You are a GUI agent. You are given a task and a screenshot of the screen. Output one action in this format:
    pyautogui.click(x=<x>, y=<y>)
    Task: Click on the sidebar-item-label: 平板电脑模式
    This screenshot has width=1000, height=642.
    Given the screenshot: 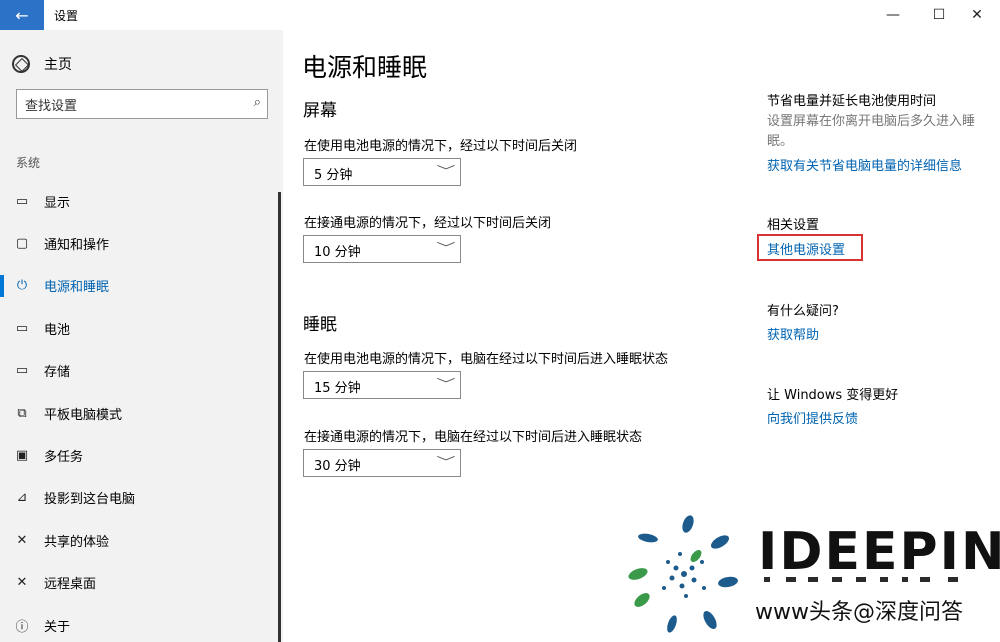 What is the action you would take?
    pyautogui.click(x=83, y=415)
    